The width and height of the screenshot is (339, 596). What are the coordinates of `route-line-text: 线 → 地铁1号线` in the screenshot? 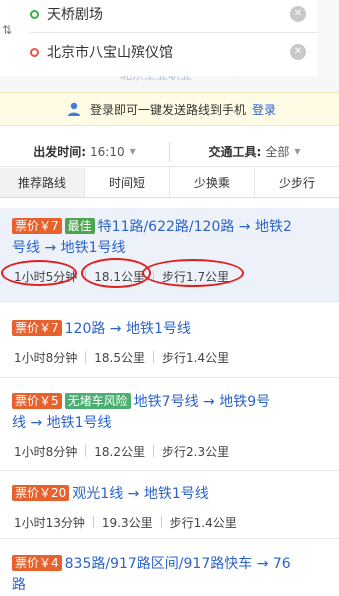 It's located at (62, 423).